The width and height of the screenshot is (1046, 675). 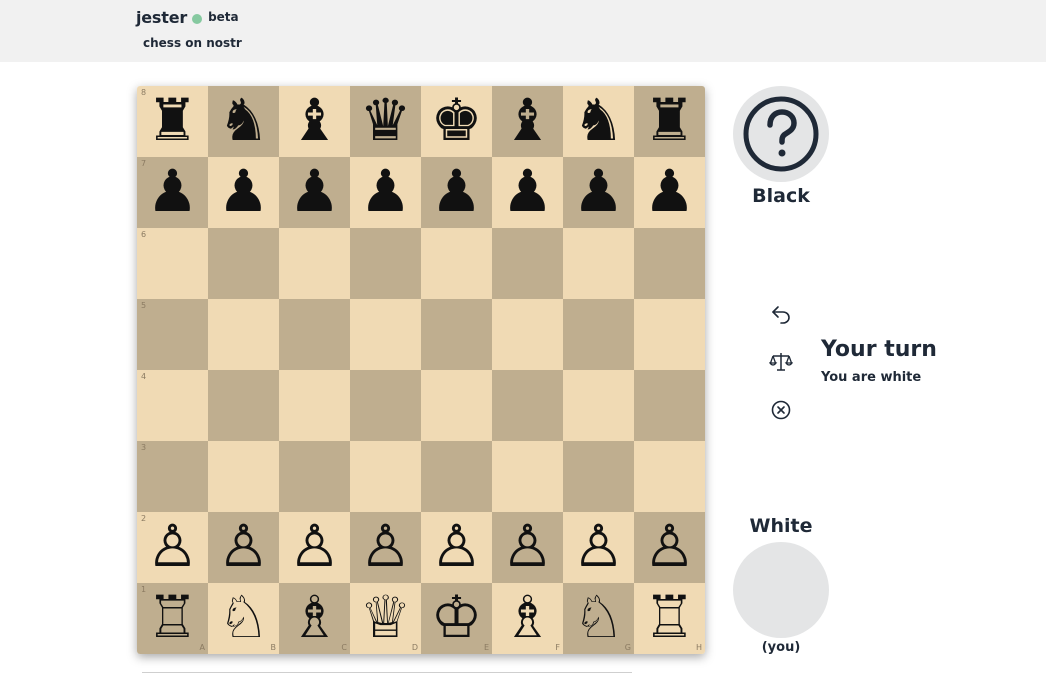 I want to click on square-h4, so click(x=669, y=405).